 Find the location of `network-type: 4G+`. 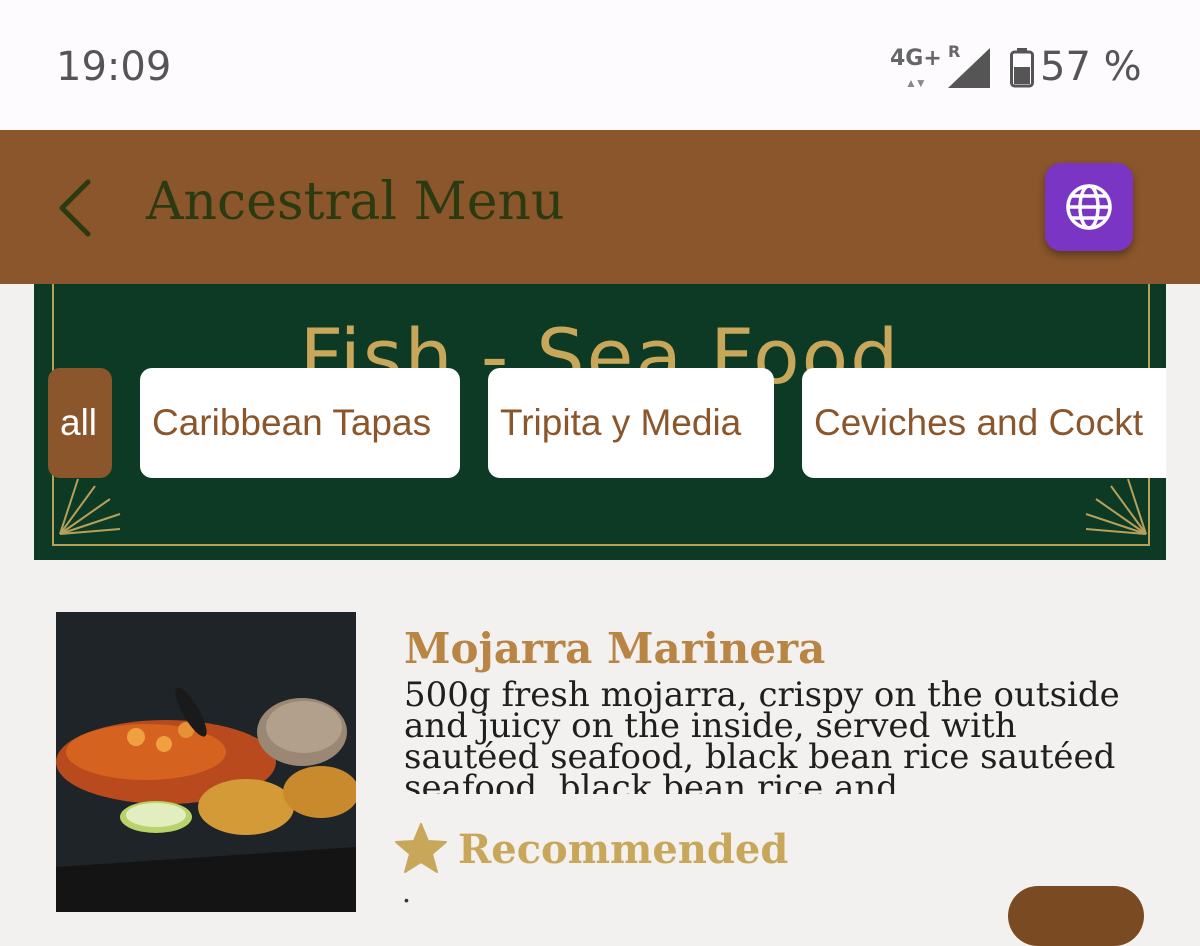

network-type: 4G+ is located at coordinates (916, 58).